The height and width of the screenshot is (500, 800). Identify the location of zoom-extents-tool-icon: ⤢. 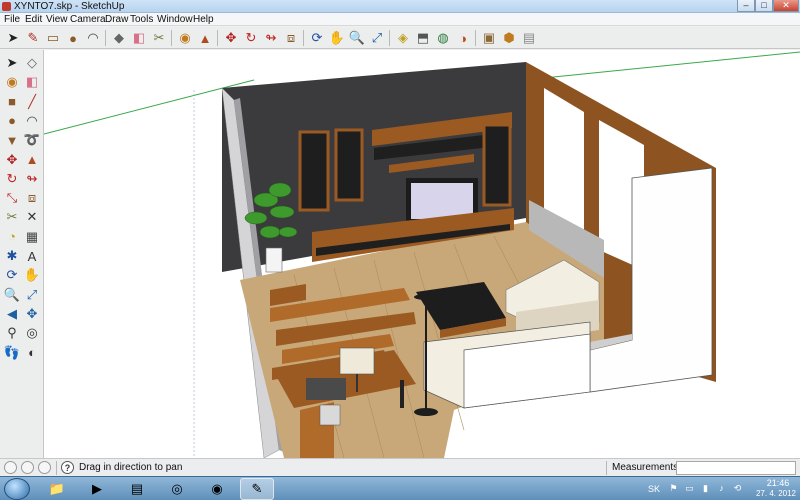
(377, 38).